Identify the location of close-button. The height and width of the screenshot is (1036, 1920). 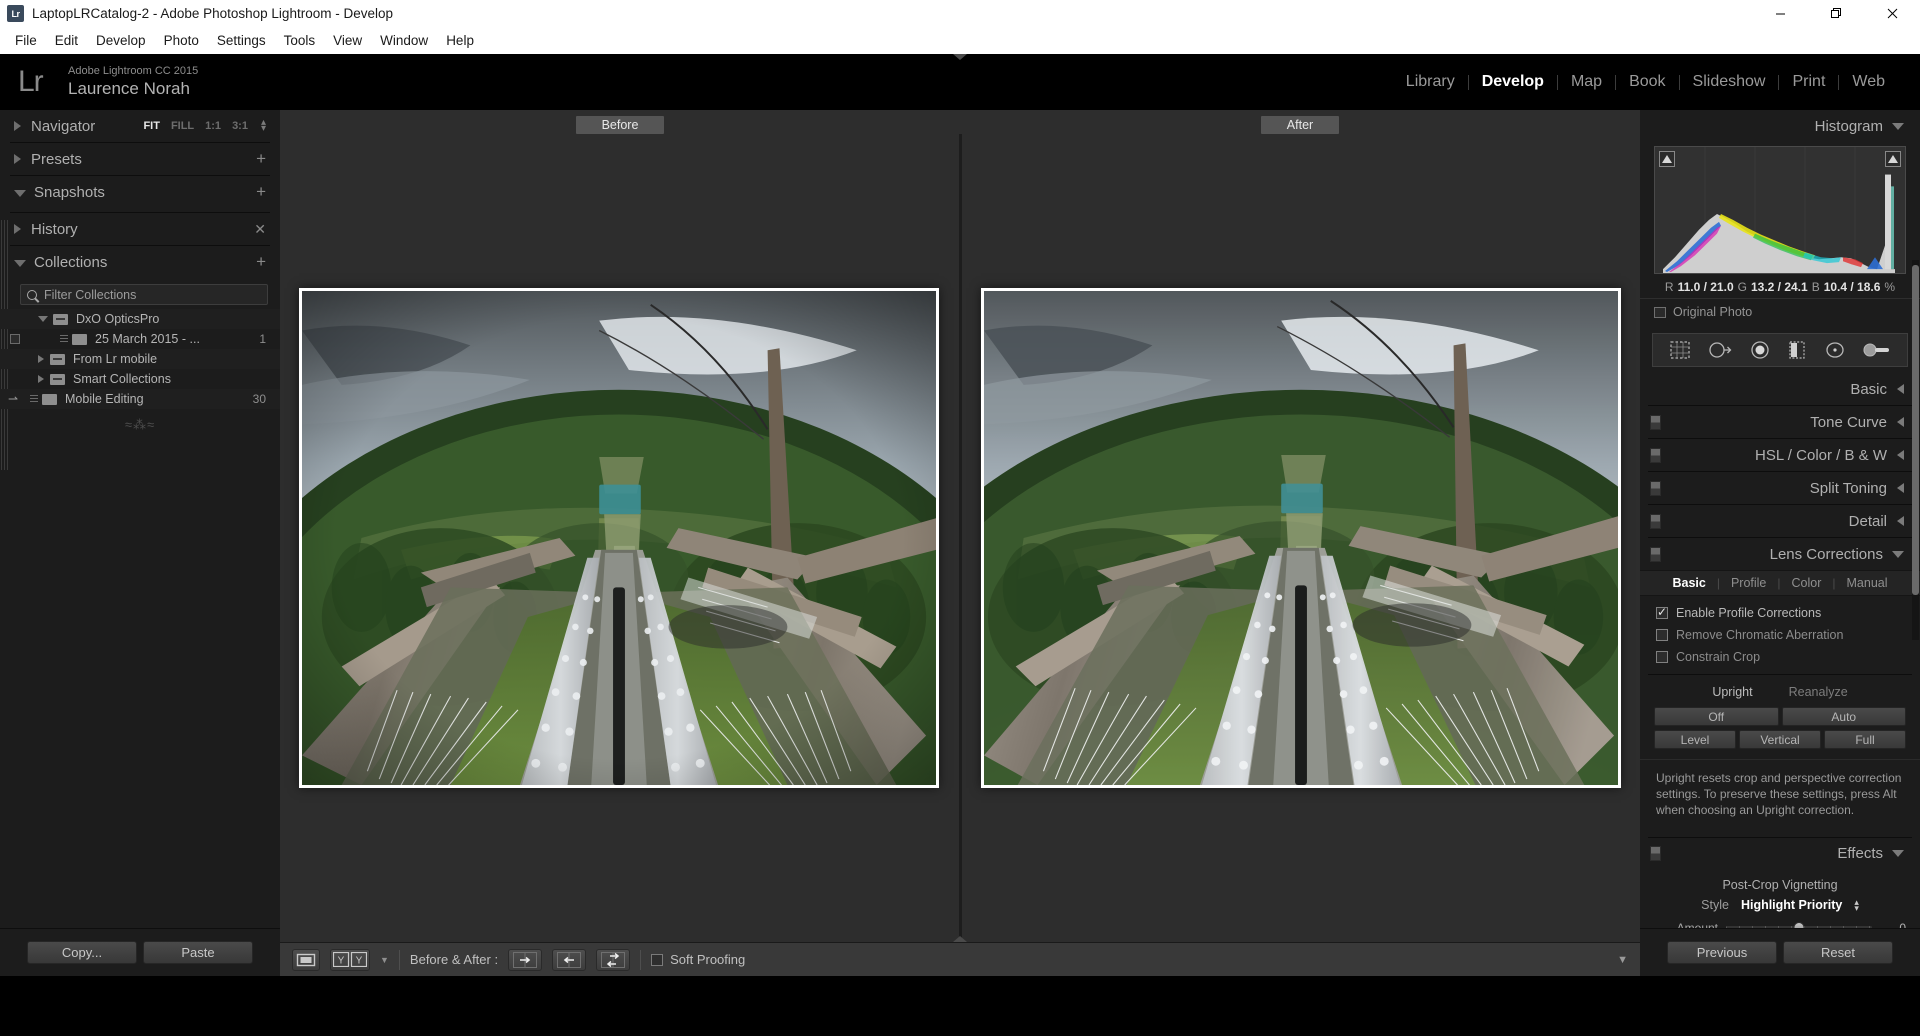
(1892, 13).